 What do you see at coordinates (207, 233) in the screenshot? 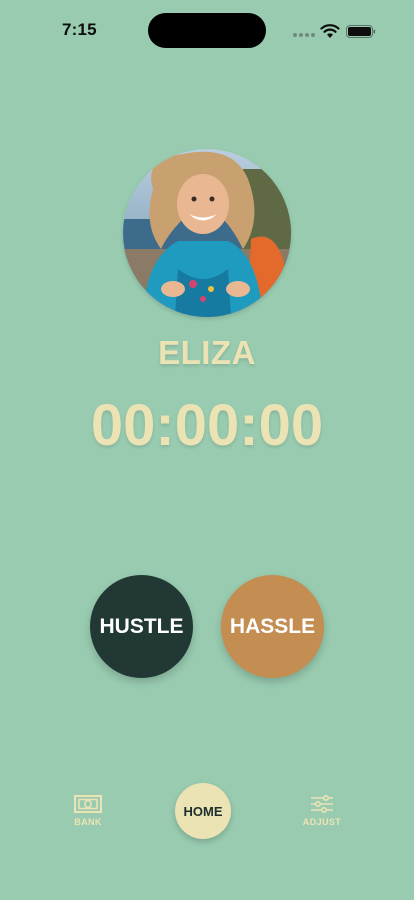
I see `avatar` at bounding box center [207, 233].